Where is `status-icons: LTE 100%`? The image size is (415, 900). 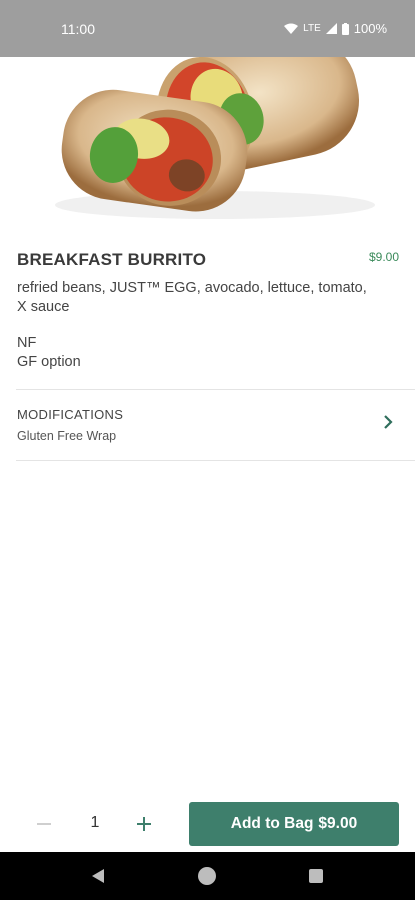
status-icons: LTE 100% is located at coordinates (335, 28).